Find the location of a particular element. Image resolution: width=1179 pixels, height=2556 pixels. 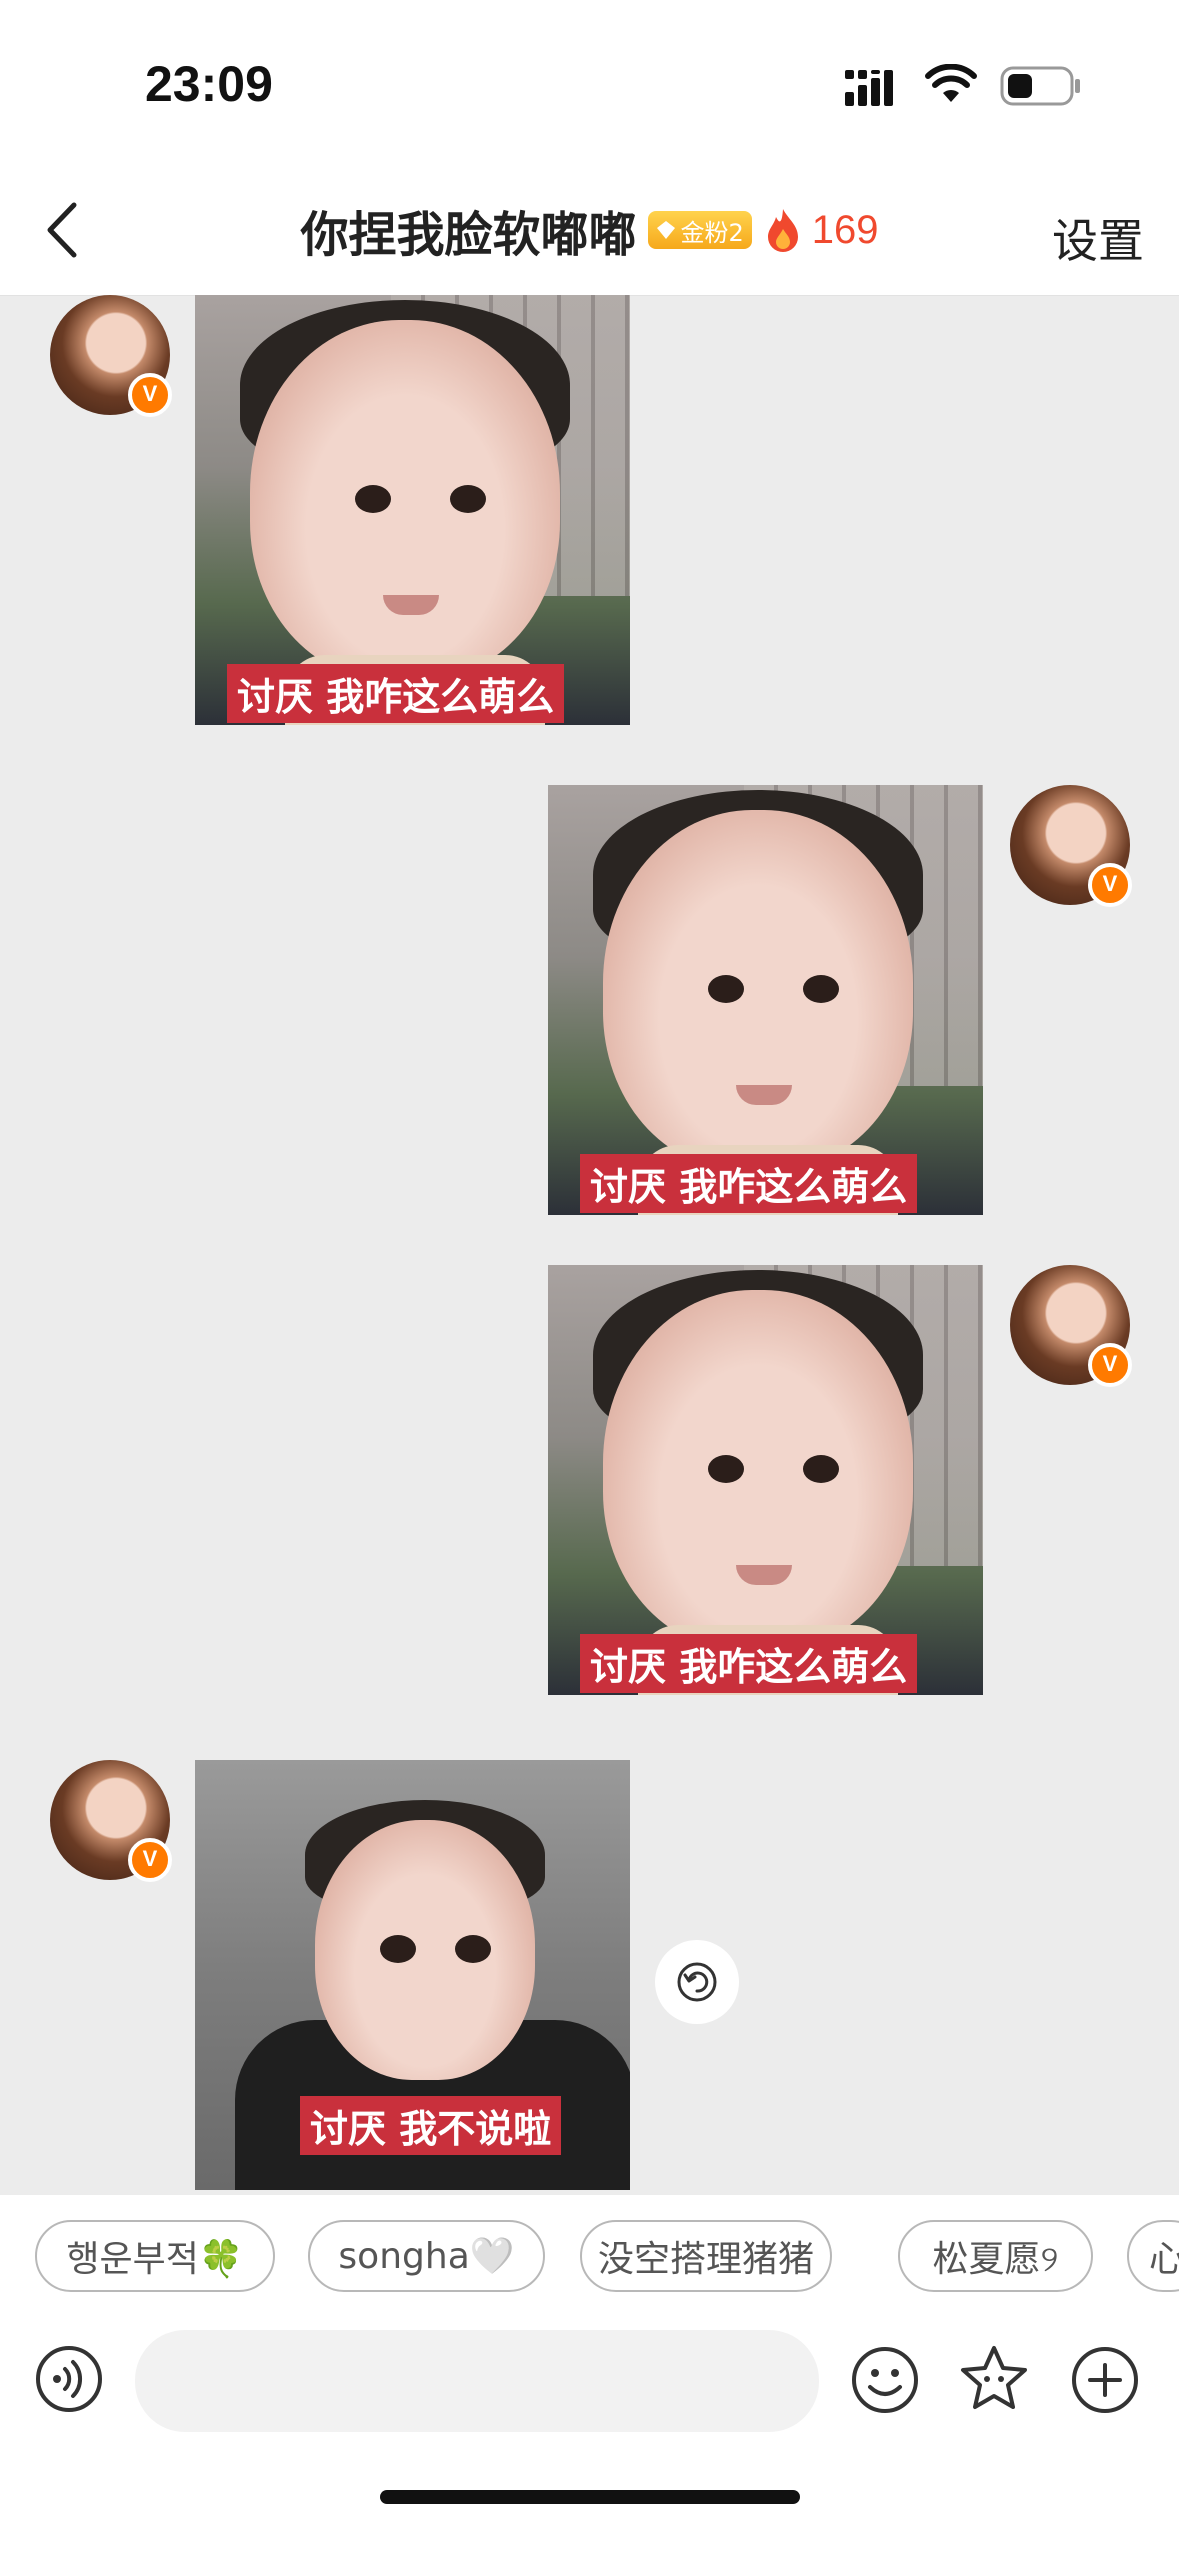

fire-streak: 169 is located at coordinates (821, 230).